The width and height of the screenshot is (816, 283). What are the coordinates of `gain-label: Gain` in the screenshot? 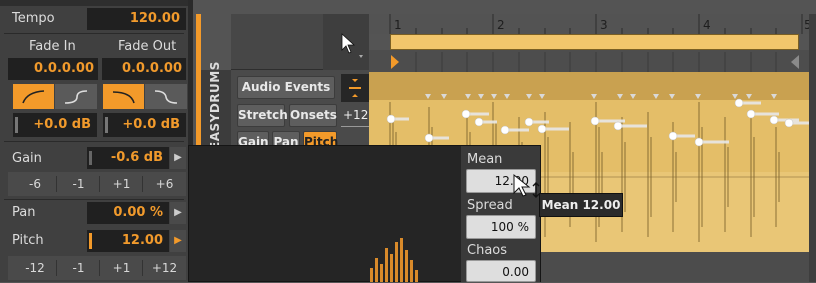 It's located at (27, 158).